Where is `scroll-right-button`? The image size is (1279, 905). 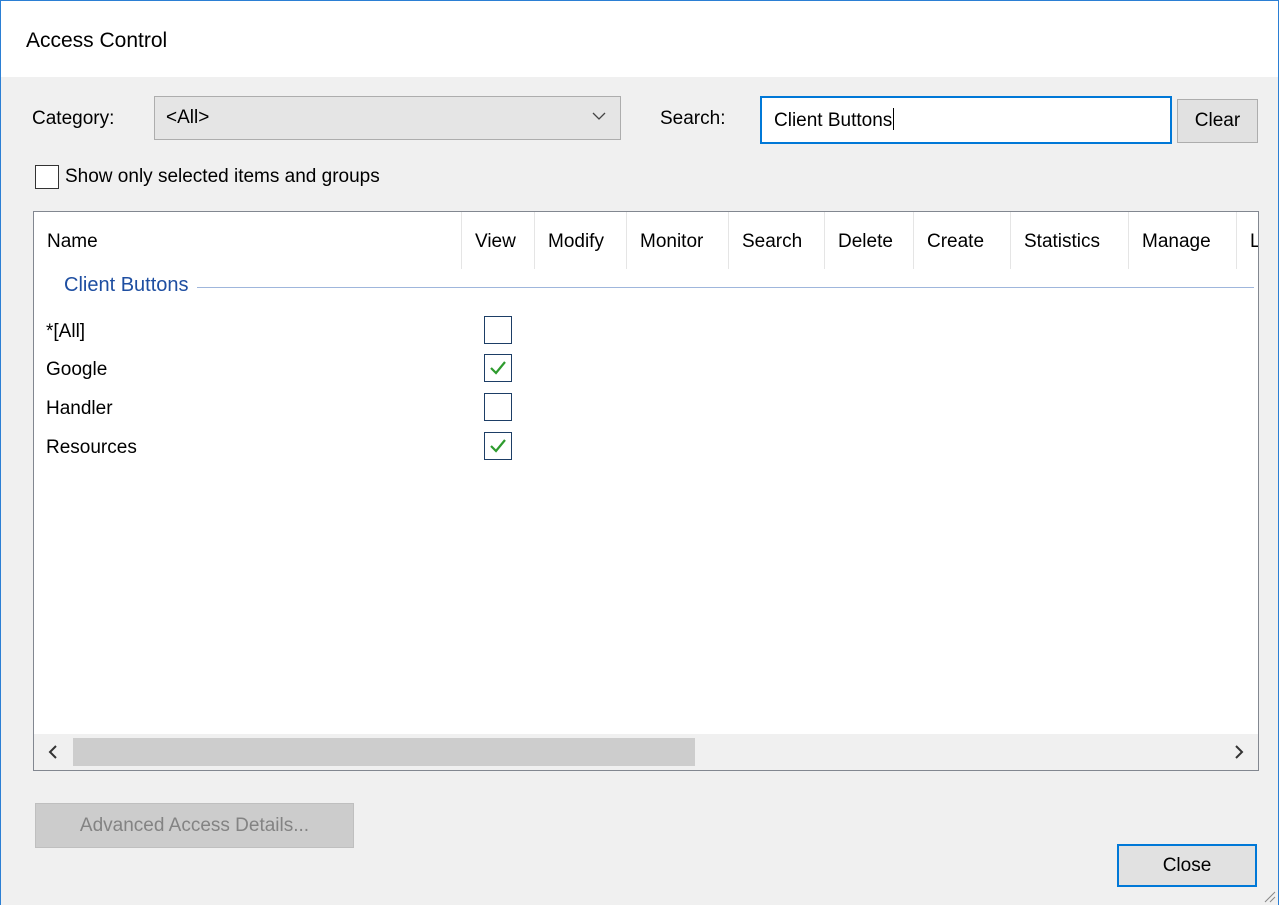 scroll-right-button is located at coordinates (1239, 752).